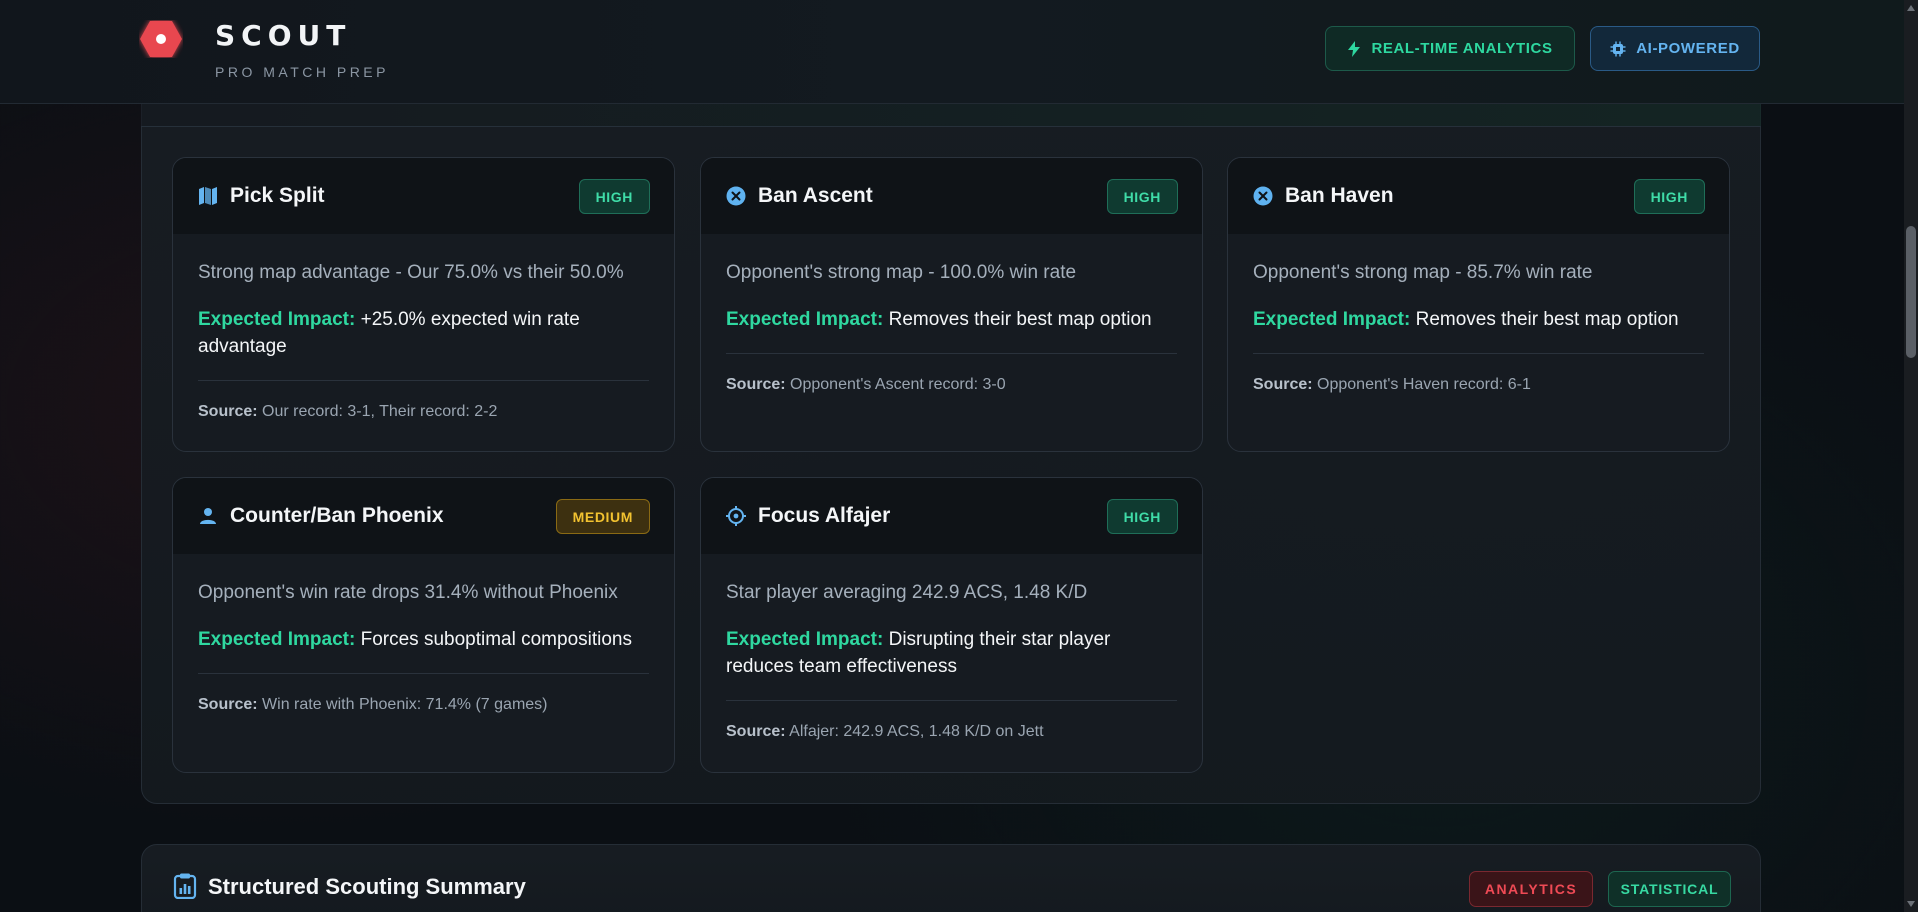 This screenshot has height=912, width=1918. I want to click on brand-title: SCOUT, so click(283, 35).